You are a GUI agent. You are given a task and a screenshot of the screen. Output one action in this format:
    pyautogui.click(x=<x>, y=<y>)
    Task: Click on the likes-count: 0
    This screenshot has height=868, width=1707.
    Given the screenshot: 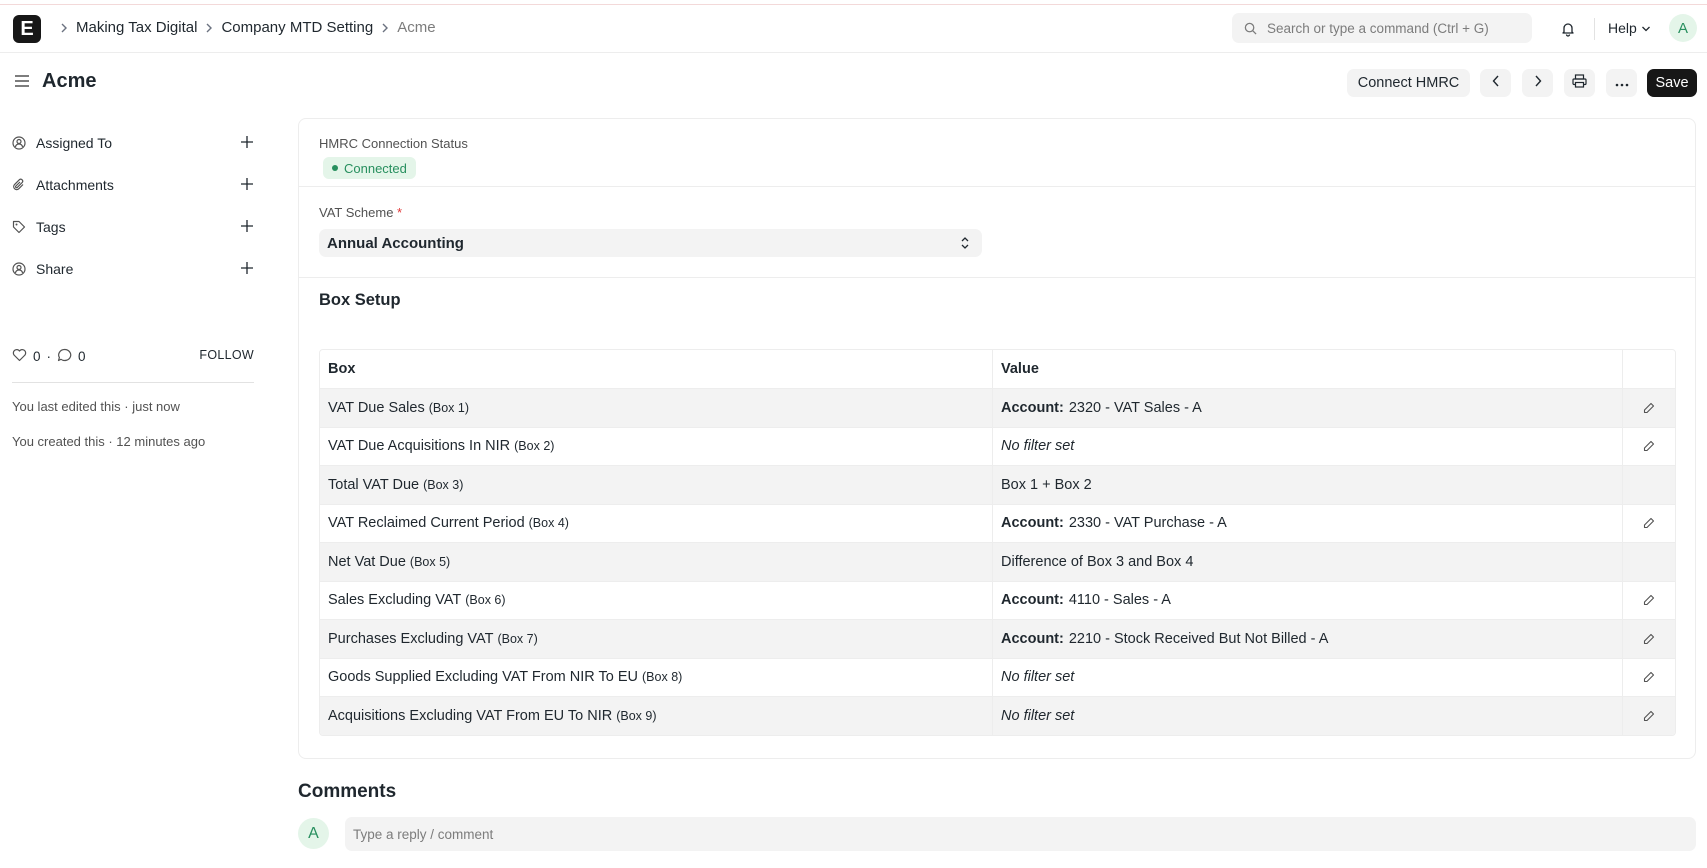 What is the action you would take?
    pyautogui.click(x=37, y=356)
    